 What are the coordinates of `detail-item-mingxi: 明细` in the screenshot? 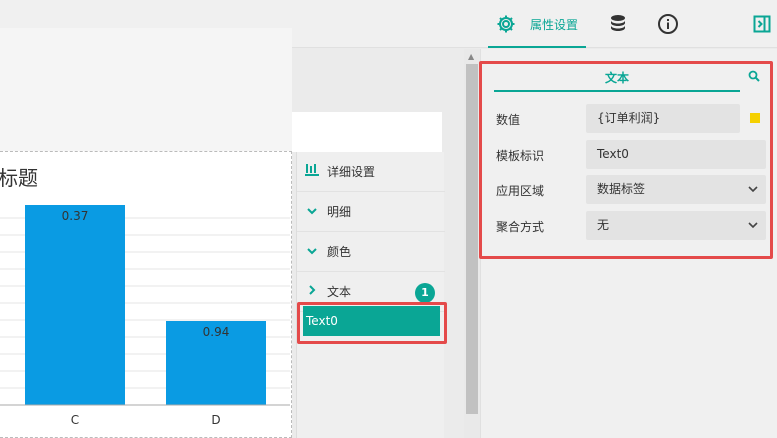 It's located at (371, 212).